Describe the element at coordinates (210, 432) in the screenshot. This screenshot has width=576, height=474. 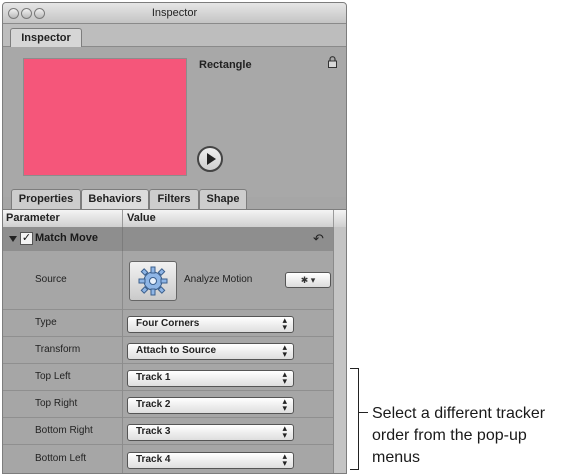
I see `bottom-right-popup: Track 3 ▴ ▾` at that location.